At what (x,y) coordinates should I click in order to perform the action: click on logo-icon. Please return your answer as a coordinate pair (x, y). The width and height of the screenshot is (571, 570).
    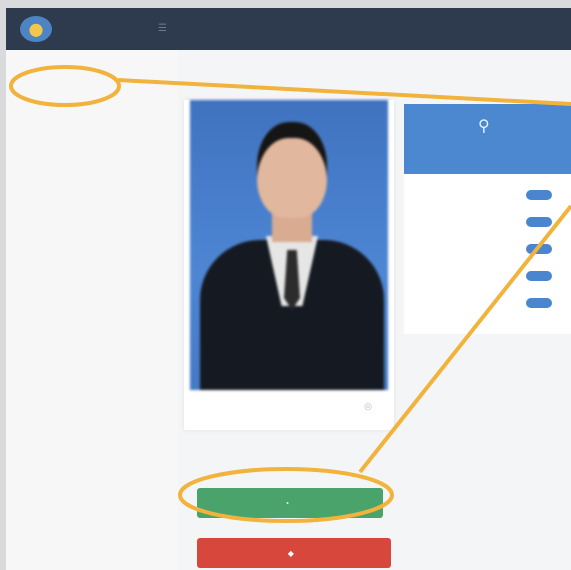
    Looking at the image, I should click on (36, 29).